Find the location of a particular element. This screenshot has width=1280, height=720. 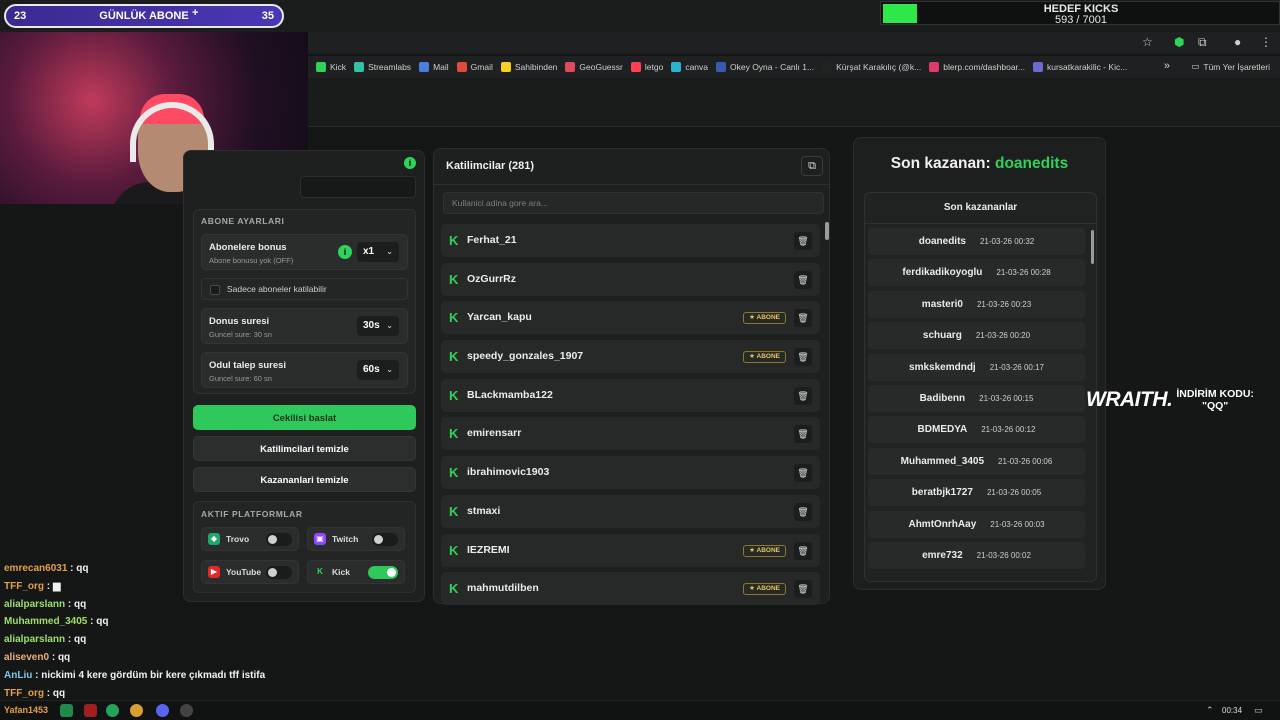

list-item: AhmtOnrhAay 21-03-26 00:03 is located at coordinates (976, 524).